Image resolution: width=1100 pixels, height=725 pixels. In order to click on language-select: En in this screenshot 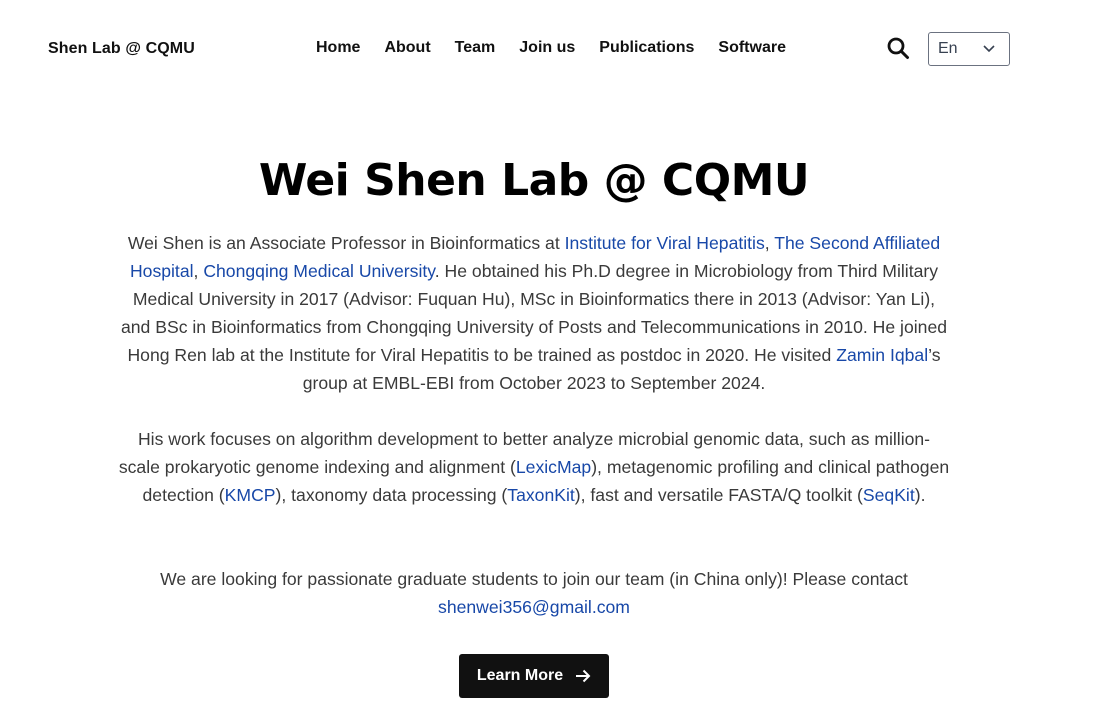, I will do `click(969, 49)`.